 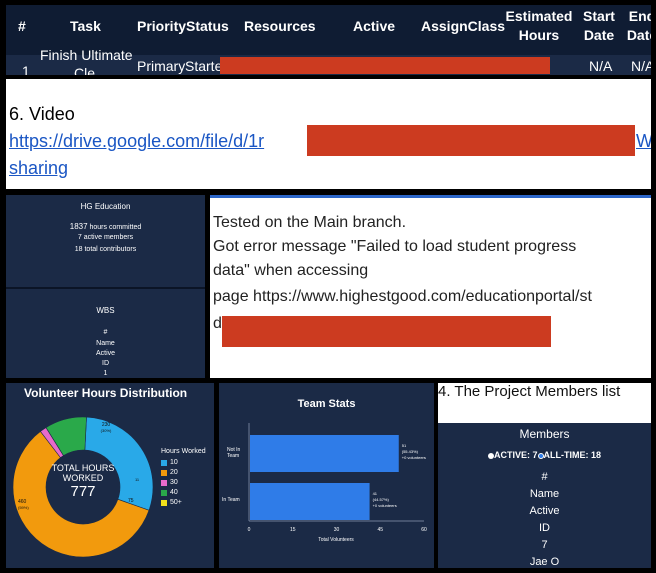 What do you see at coordinates (86, 55) in the screenshot?
I see `cell-task-line1: Finish Ultimate` at bounding box center [86, 55].